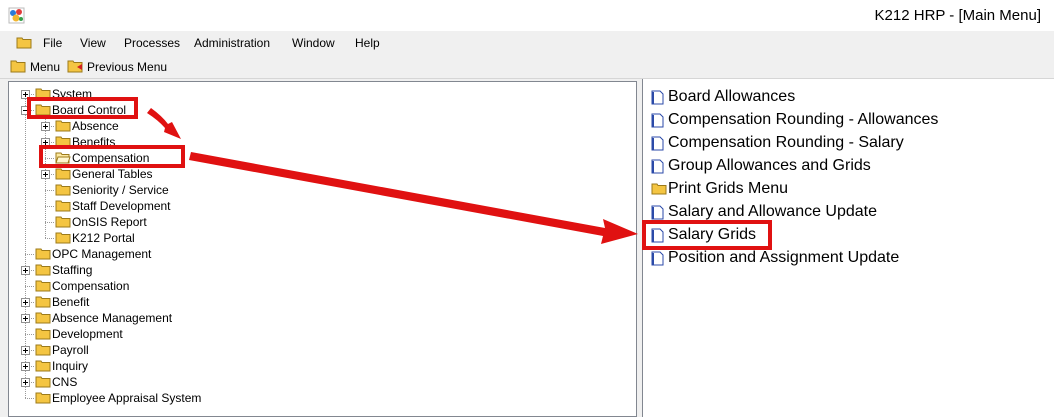 The height and width of the screenshot is (417, 1054). What do you see at coordinates (769, 165) in the screenshot?
I see `submenu-item-label: Group Allowances and Grids` at bounding box center [769, 165].